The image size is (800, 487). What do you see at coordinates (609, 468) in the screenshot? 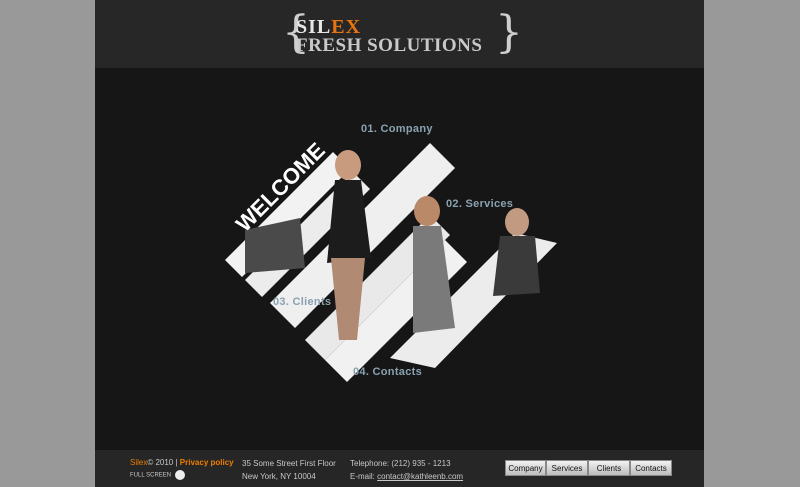
I see `footer-button-clients: Clients` at bounding box center [609, 468].